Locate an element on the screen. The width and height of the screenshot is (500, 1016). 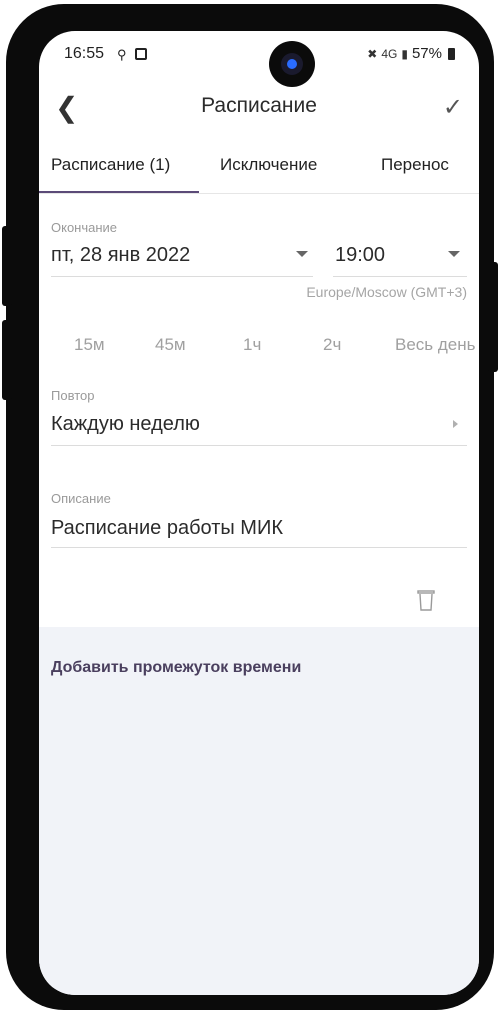
status-right: ✖ 4G ▮ 57% is located at coordinates (411, 53).